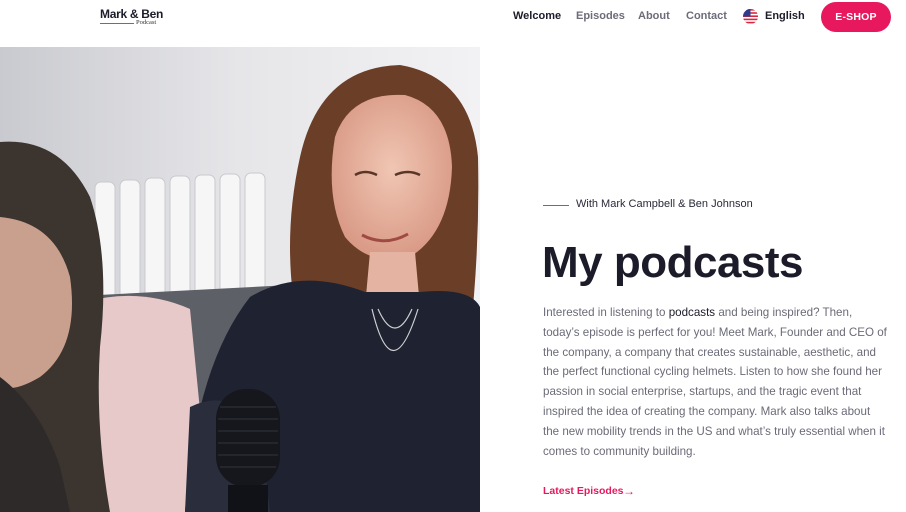  Describe the element at coordinates (583, 491) in the screenshot. I see `latest-episodes-link: Latest Episodes` at that location.